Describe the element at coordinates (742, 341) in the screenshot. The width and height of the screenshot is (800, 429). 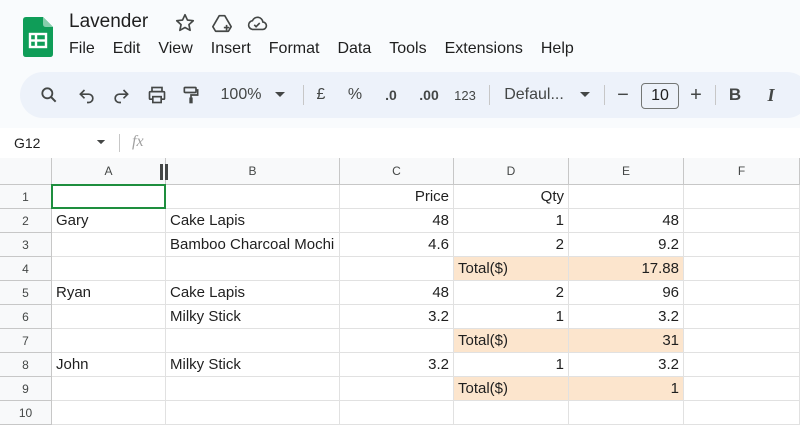
I see `cell-f7` at that location.